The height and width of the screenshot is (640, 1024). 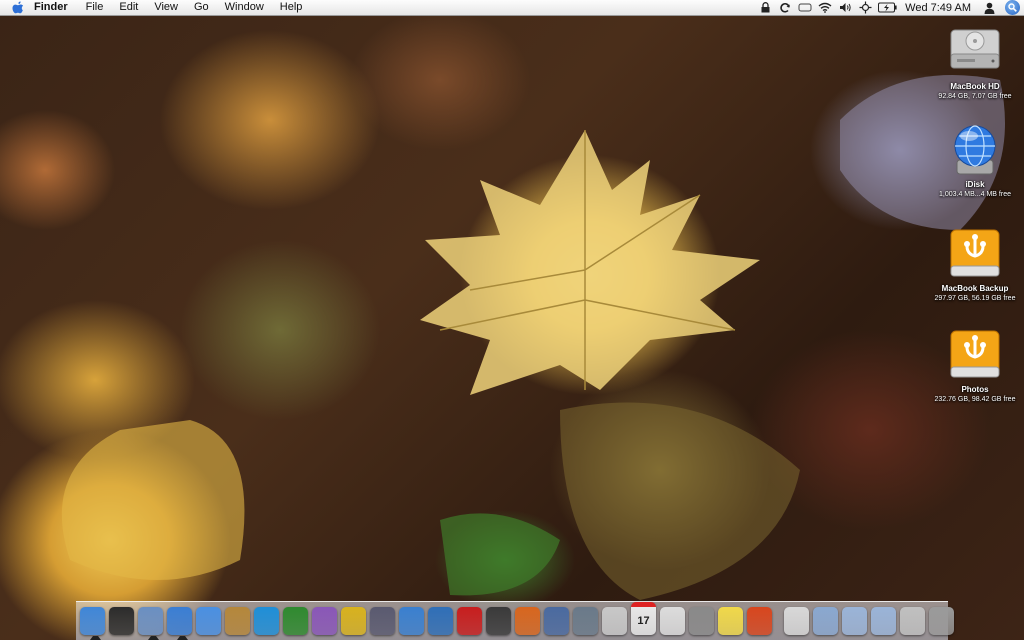 I want to click on menu-go: Go, so click(x=201, y=7).